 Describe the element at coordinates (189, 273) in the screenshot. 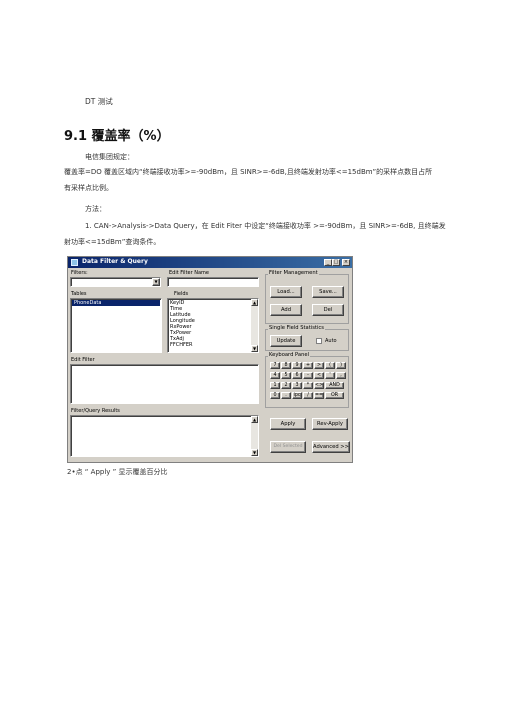

I see `edit-filter-name-label: Edit Filter Name` at that location.